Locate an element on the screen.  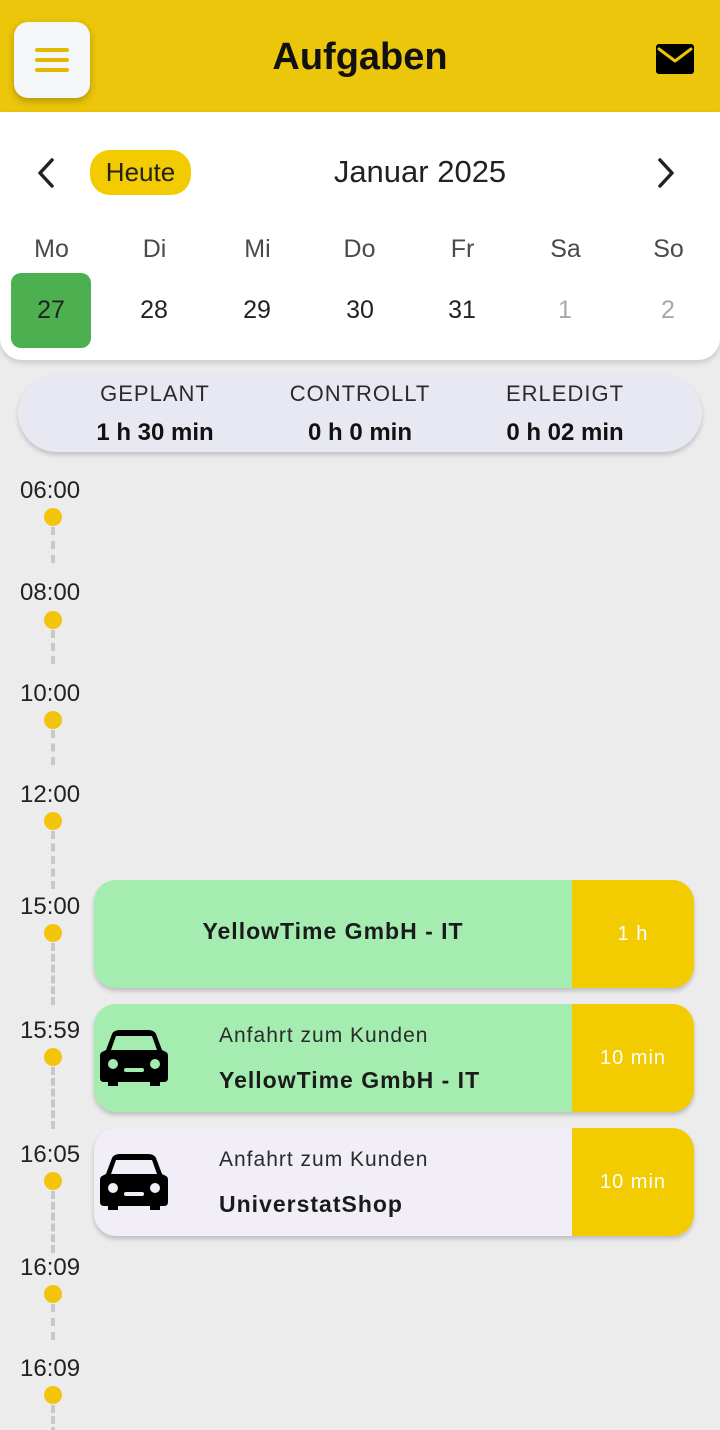
time-label: 15:00 is located at coordinates (50, 906).